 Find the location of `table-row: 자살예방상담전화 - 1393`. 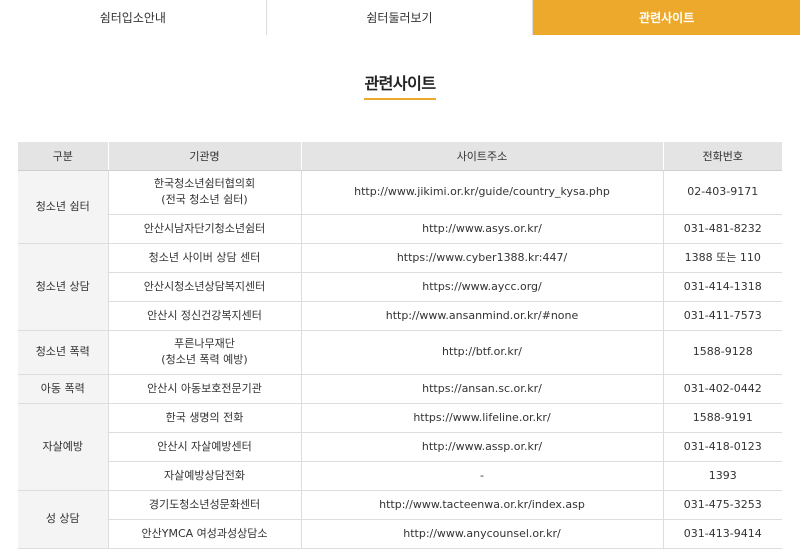

table-row: 자살예방상담전화 - 1393 is located at coordinates (400, 476).